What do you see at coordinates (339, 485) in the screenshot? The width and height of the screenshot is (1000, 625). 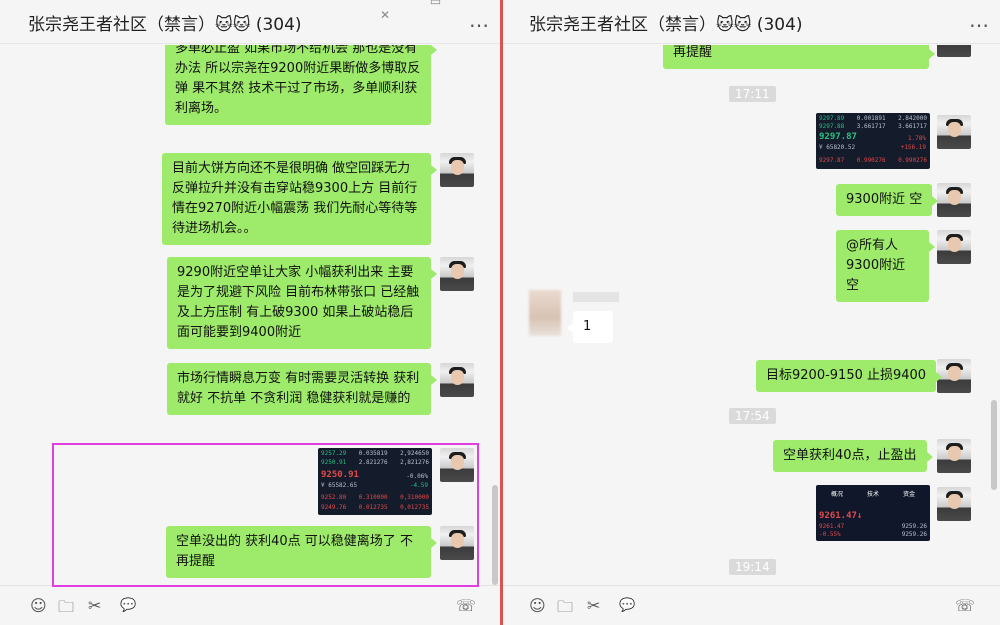 I see `chart-sub: ¥ 65582.65` at bounding box center [339, 485].